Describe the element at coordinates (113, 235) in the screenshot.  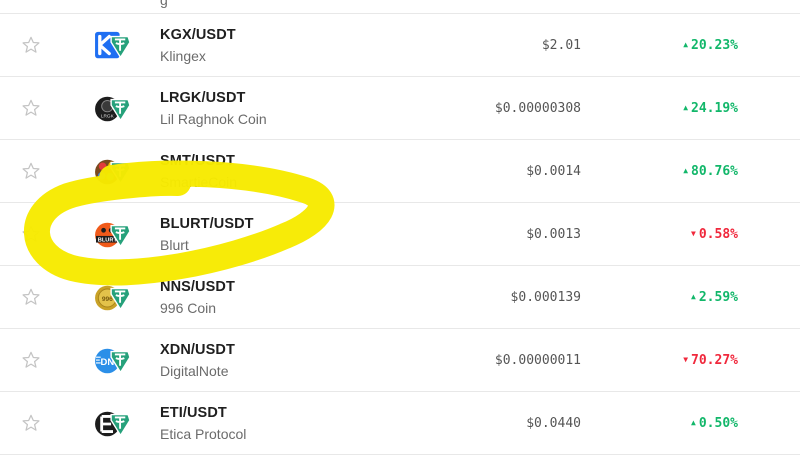
I see `blurt-logo-icon: BLURT` at that location.